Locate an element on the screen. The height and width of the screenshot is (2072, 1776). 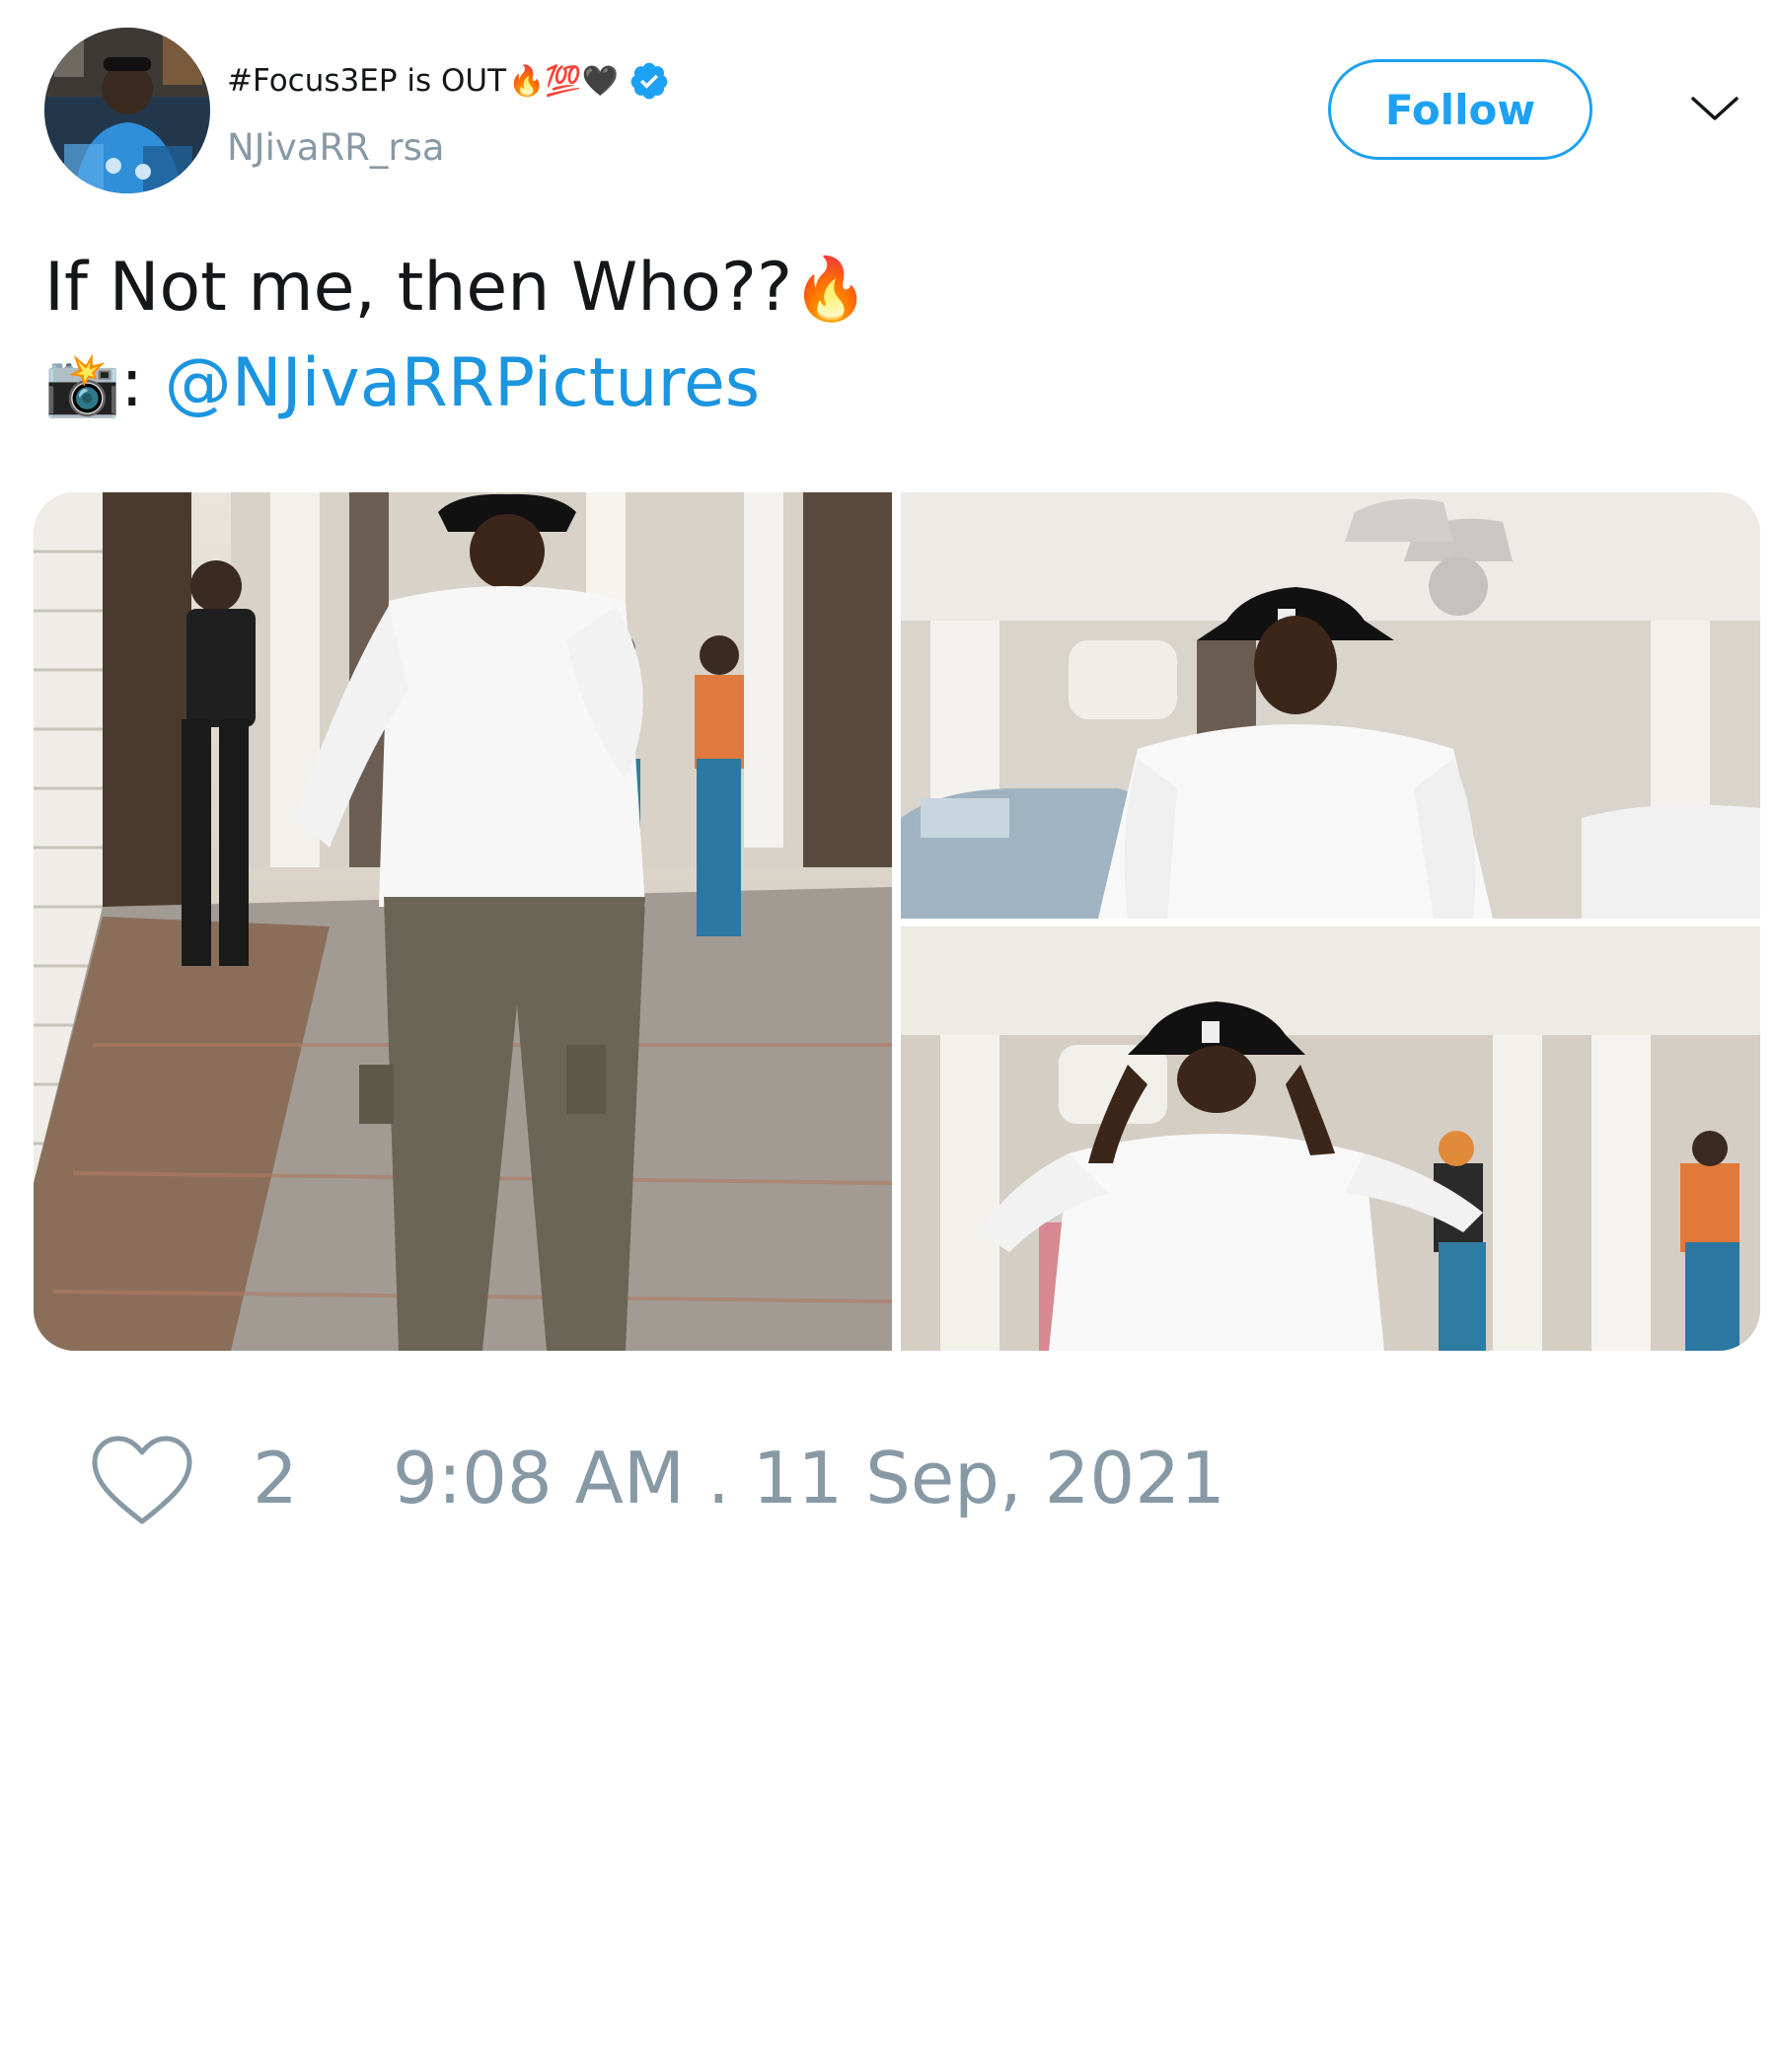
photo-man-bucket-hat-closeup is located at coordinates (1330, 706).